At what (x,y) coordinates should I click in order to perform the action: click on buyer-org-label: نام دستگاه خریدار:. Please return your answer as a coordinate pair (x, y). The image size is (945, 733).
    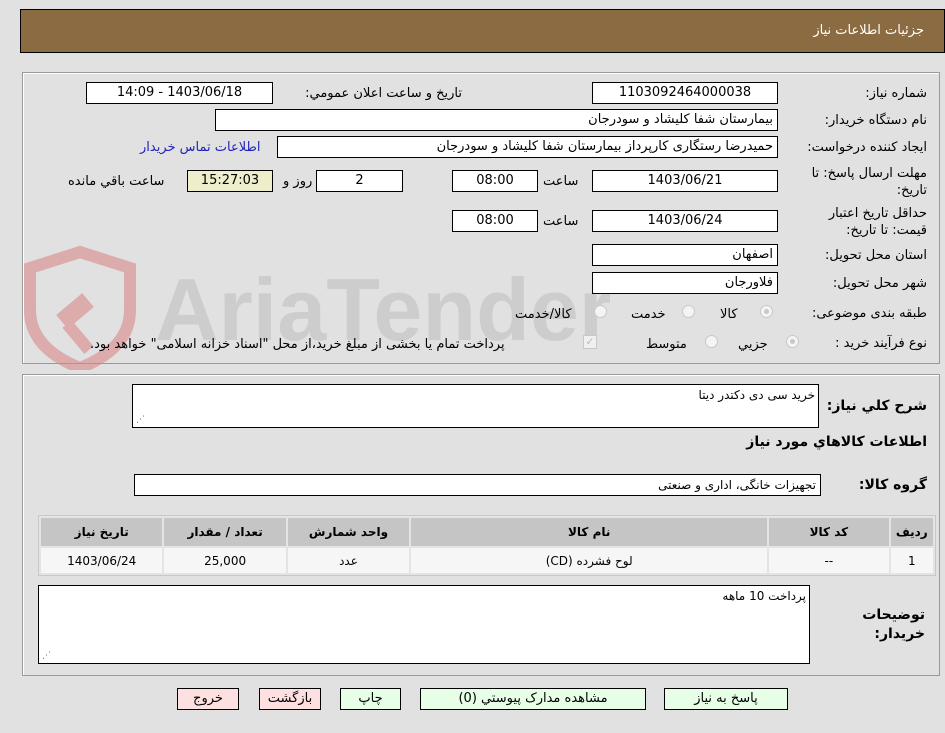
    Looking at the image, I should click on (875, 120).